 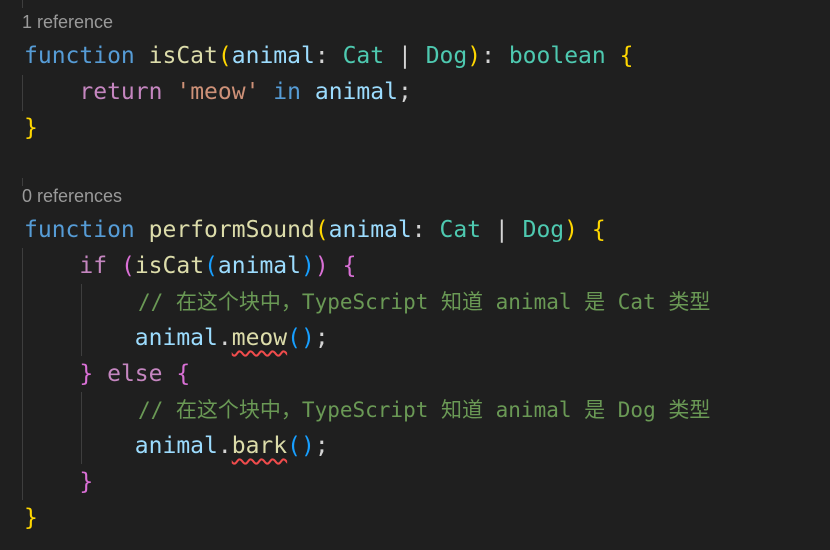 I want to click on code-line-2: return 'meow' in animal;, so click(x=218, y=92).